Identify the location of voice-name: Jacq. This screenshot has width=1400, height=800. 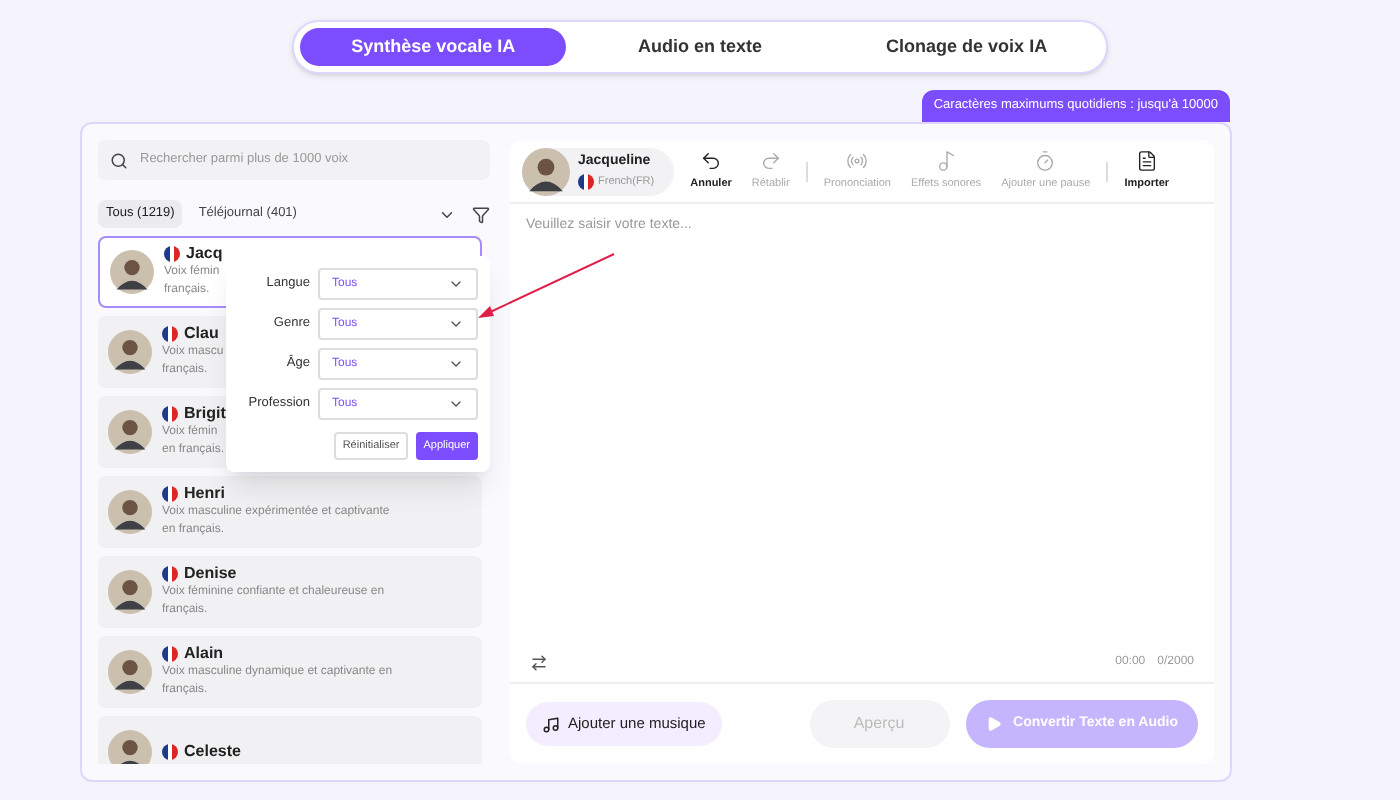
(204, 254).